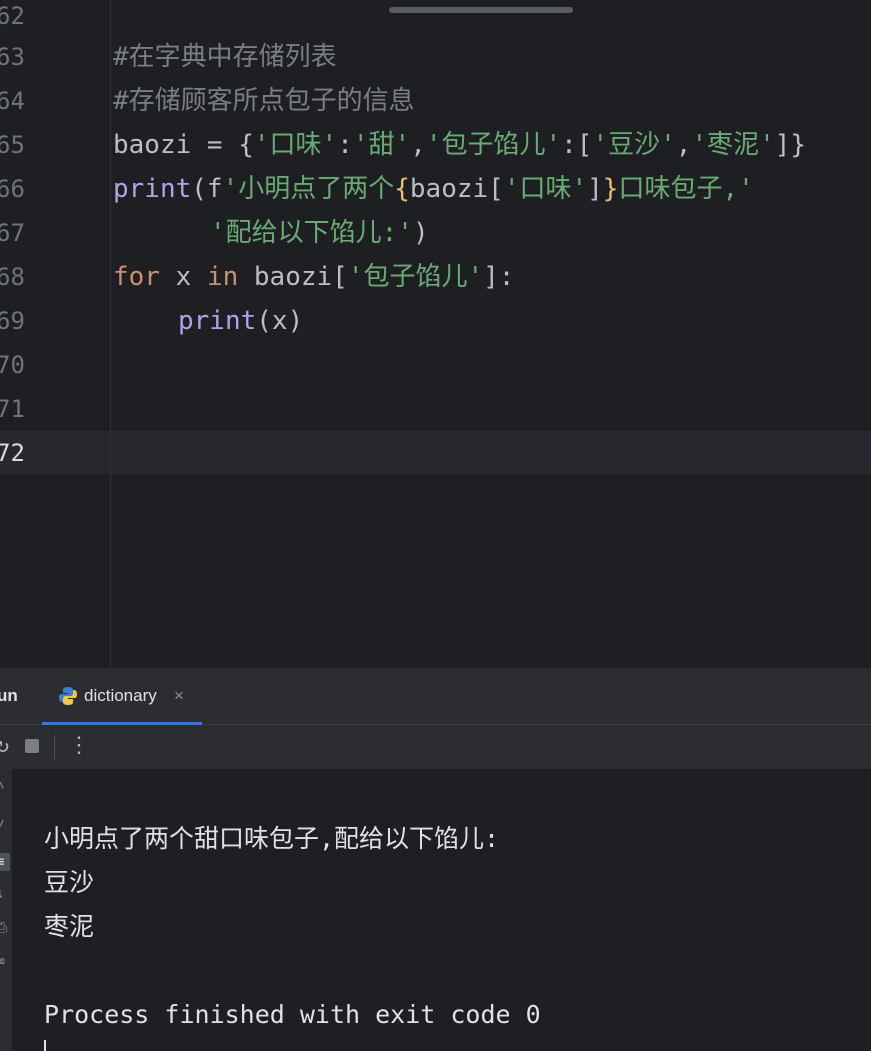 The width and height of the screenshot is (871, 1051). Describe the element at coordinates (264, 101) in the screenshot. I see `comment-text: #存储顾客所点包子的信息` at that location.